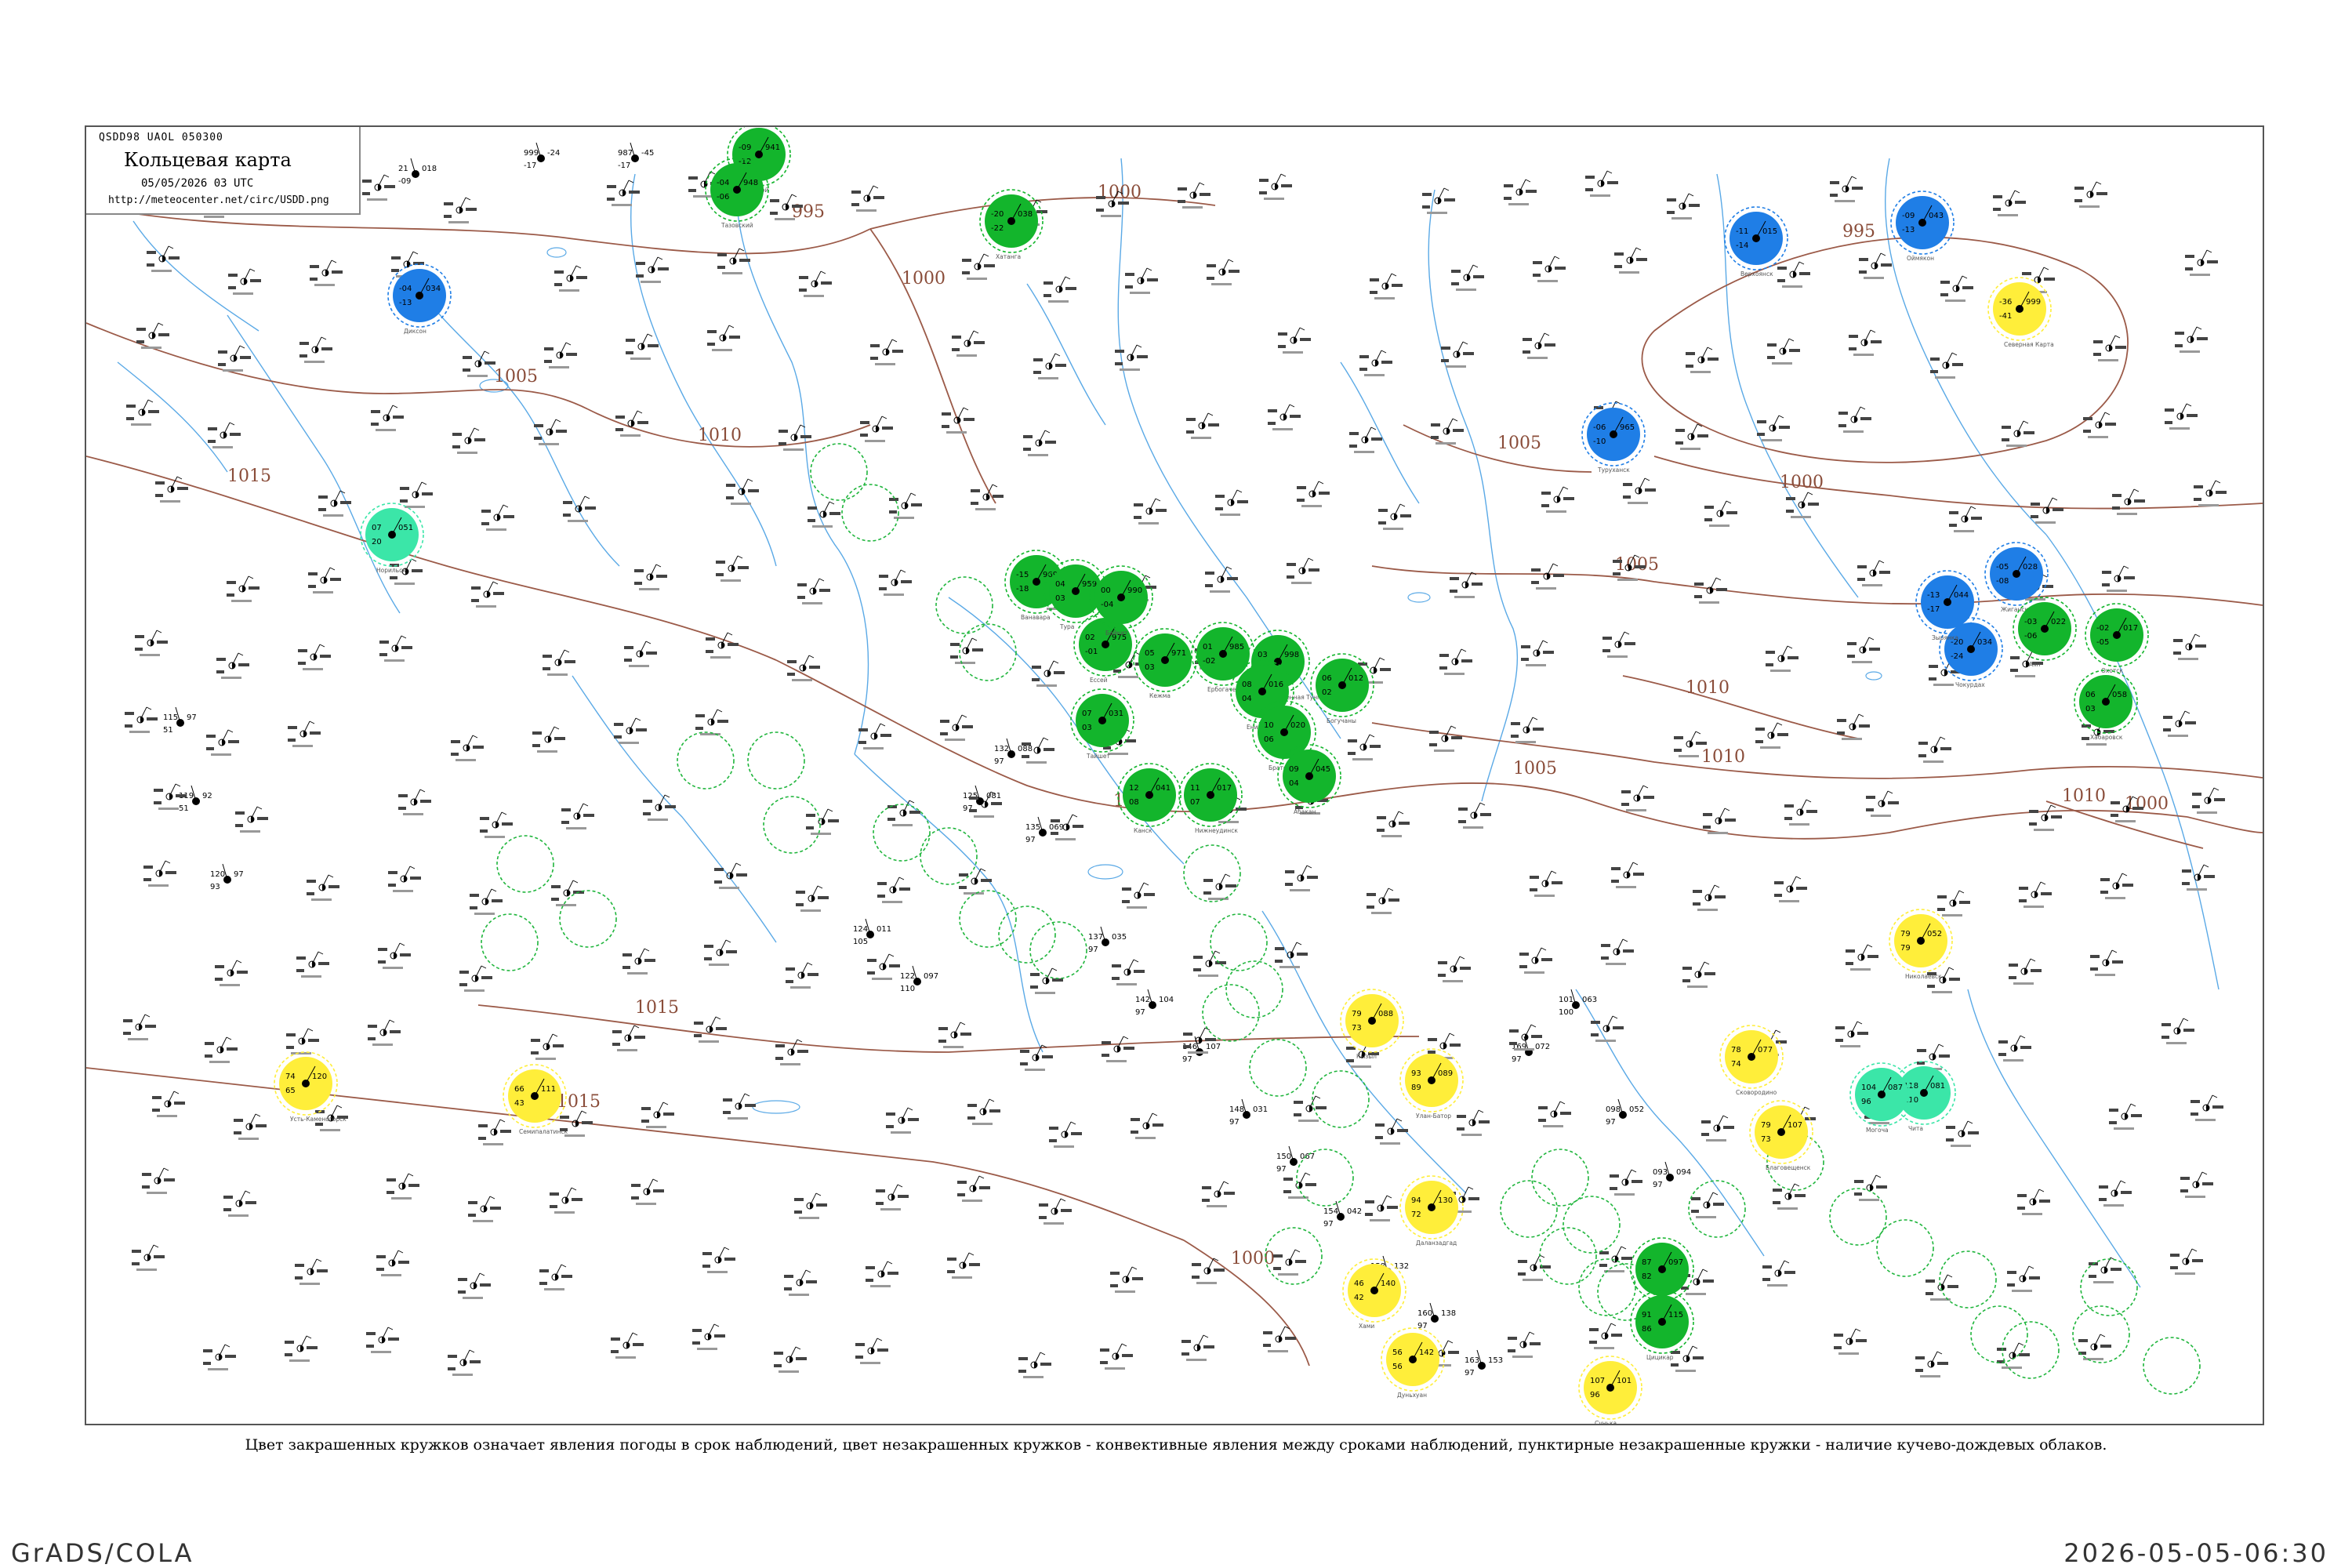  Describe the element at coordinates (417, 172) in the screenshot. I see `station-observation: 21 018-09` at that location.